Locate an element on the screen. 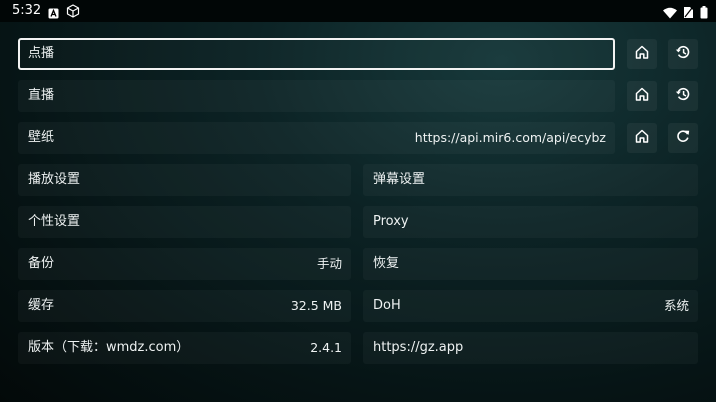 This screenshot has height=402, width=716. restore-label: 恢复 is located at coordinates (386, 263).